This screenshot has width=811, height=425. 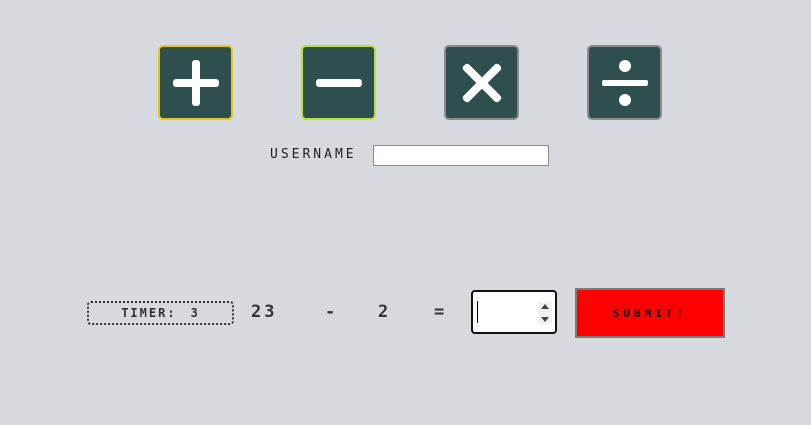 I want to click on multiply-operation-button, so click(x=481, y=82).